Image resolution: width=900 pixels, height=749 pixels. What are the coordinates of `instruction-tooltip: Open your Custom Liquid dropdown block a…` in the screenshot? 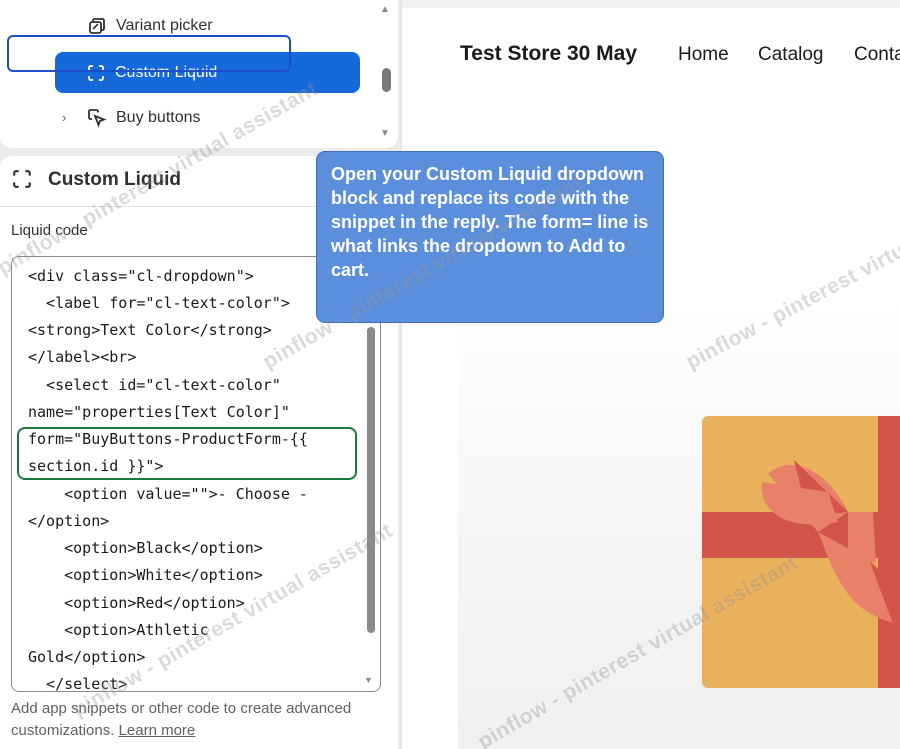 It's located at (490, 237).